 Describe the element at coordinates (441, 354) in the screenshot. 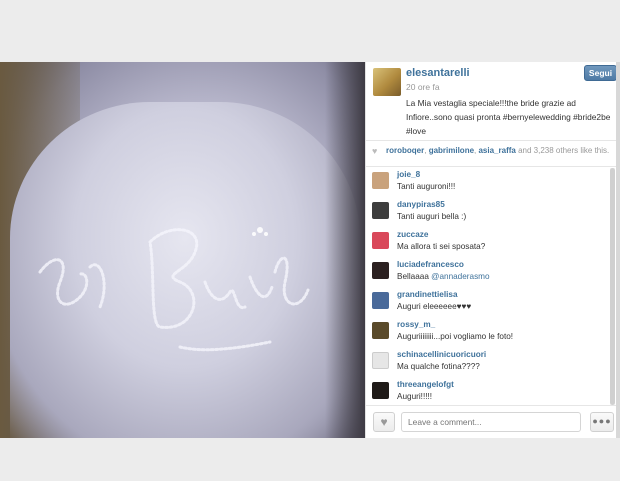

I see `comment-username: schinacellinicuoricuori` at that location.